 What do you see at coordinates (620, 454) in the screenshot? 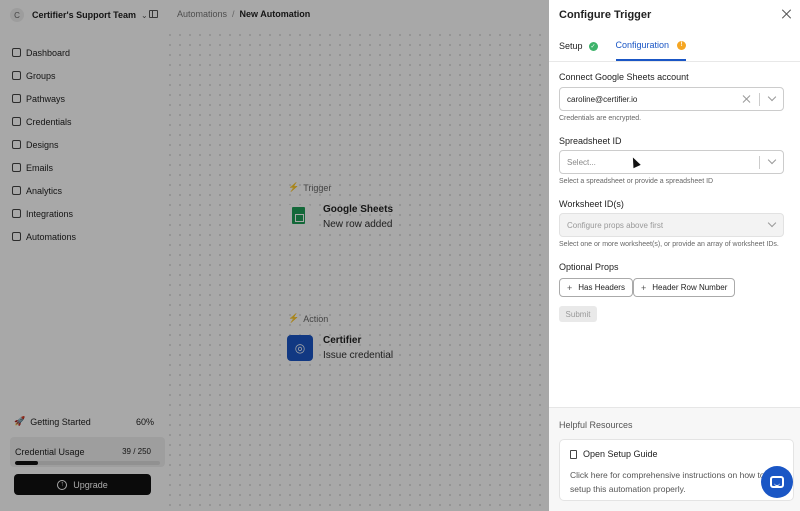
I see `setup-guide-title: Open Setup Guide` at bounding box center [620, 454].